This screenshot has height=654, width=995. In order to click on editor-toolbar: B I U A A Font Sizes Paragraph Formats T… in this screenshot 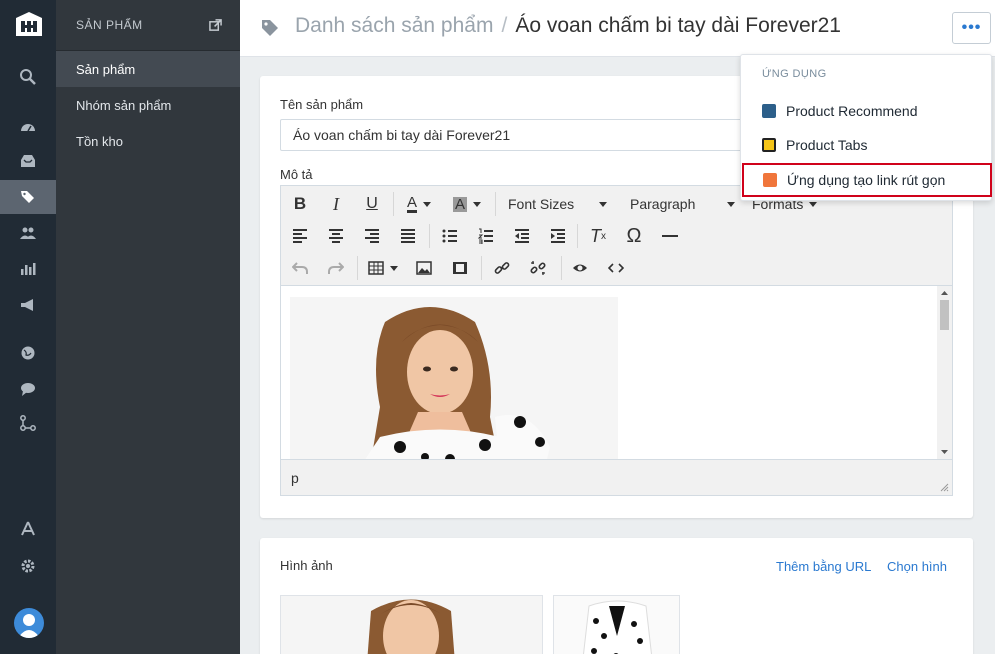, I will do `click(616, 236)`.